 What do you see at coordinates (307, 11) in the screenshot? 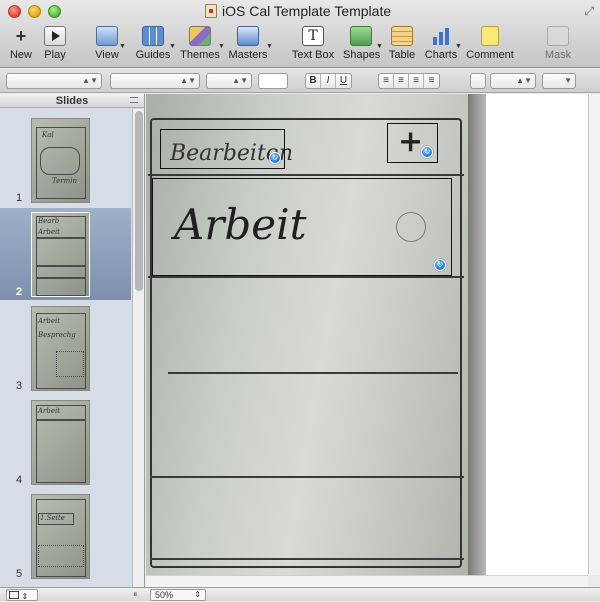
I see `window-title: iOS Cal Template Template` at bounding box center [307, 11].